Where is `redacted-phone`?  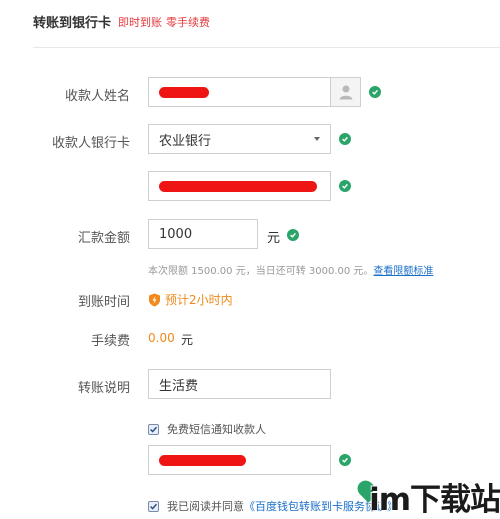
redacted-phone is located at coordinates (202, 460).